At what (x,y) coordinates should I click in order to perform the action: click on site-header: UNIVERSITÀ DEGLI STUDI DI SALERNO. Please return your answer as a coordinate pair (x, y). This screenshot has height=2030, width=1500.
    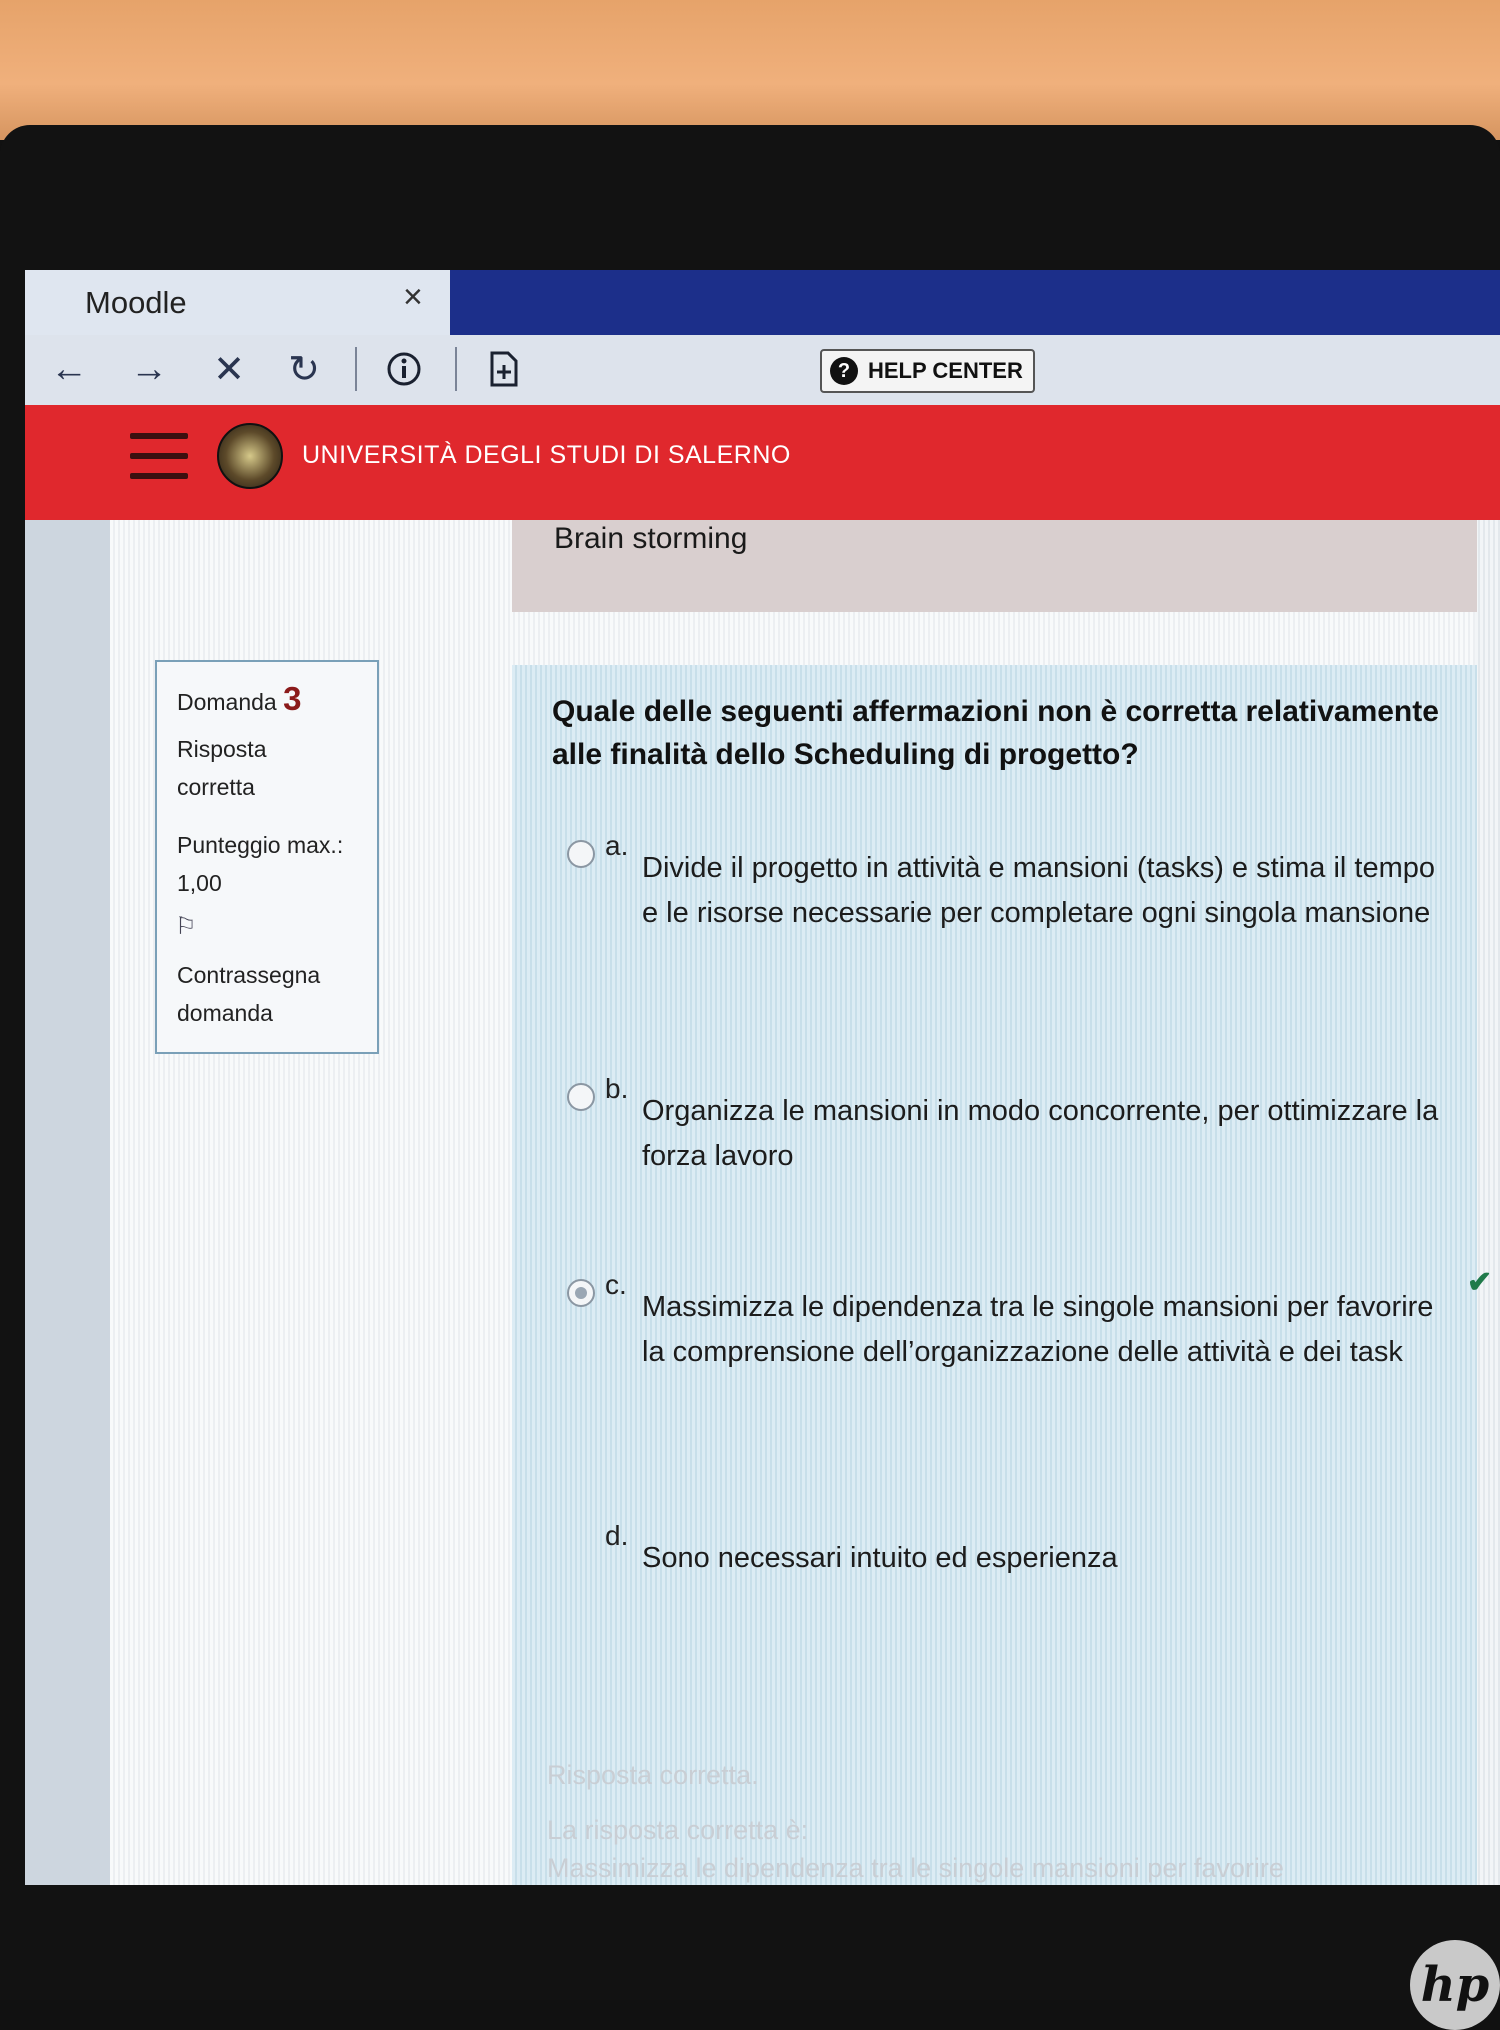
    Looking at the image, I should click on (762, 462).